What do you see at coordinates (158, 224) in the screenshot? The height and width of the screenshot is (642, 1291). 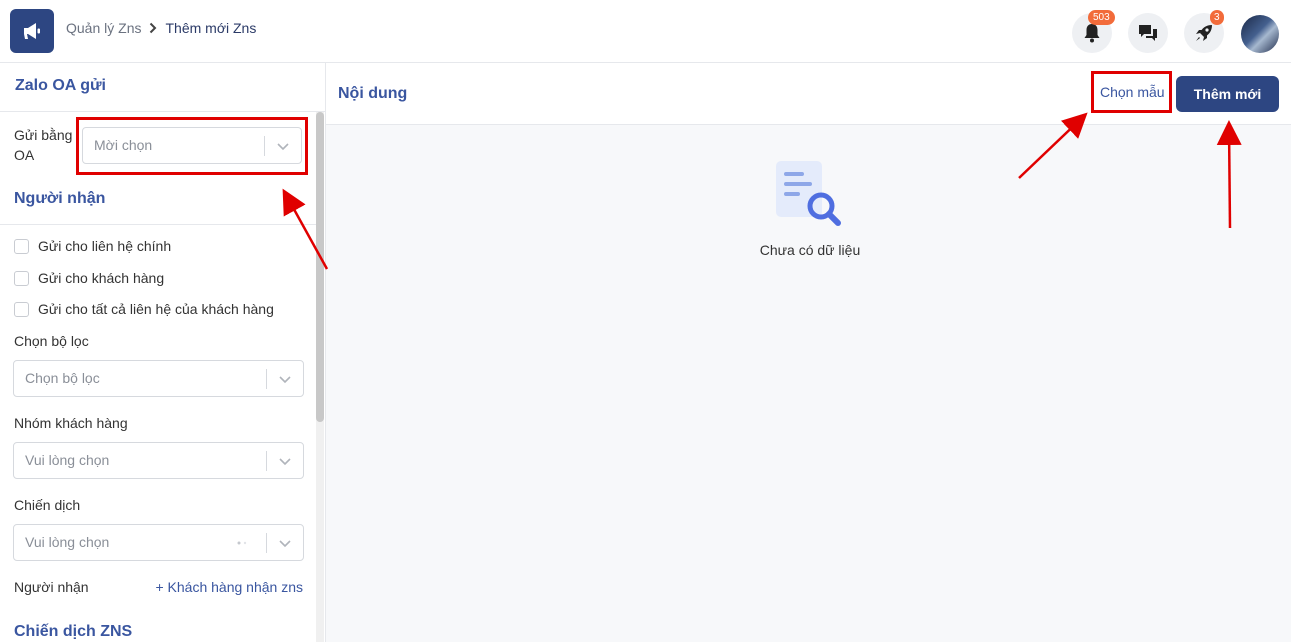 I see `section-divider` at bounding box center [158, 224].